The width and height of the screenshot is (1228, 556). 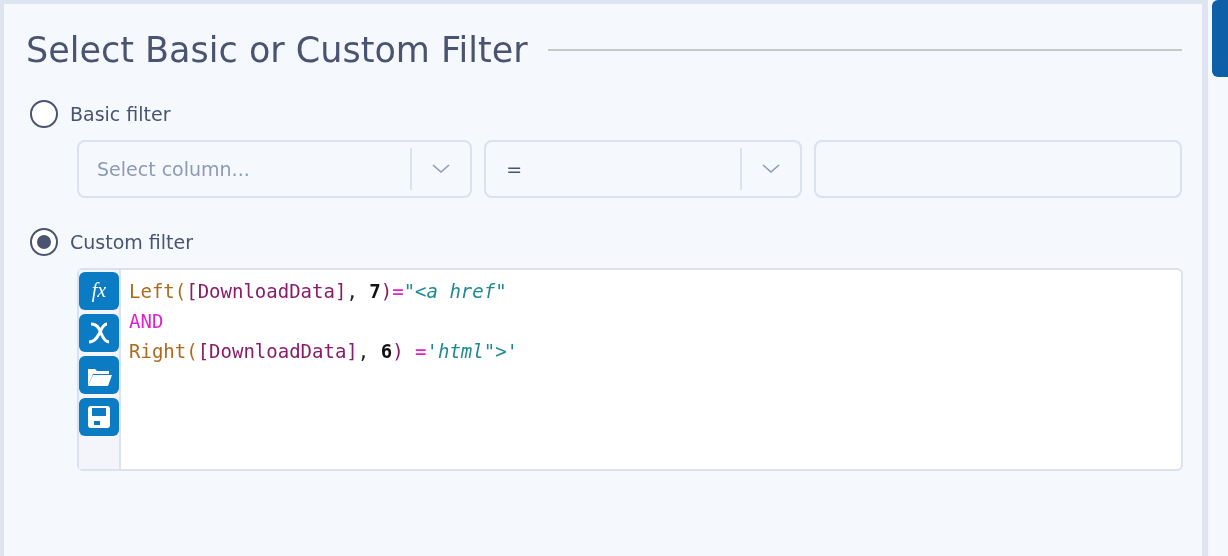 What do you see at coordinates (323, 351) in the screenshot?
I see `code-line: Right([DownloadData], 6) ='html">'` at bounding box center [323, 351].